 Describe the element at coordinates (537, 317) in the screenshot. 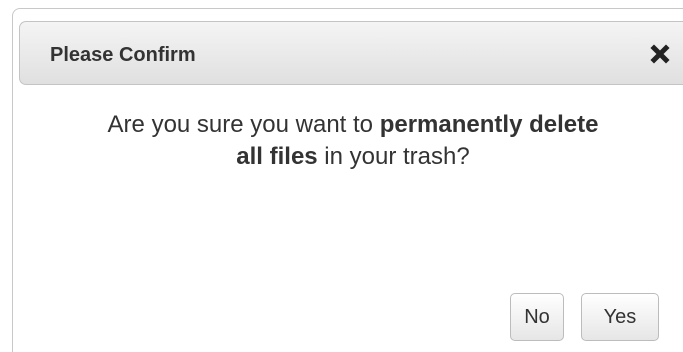

I see `no-button: No` at that location.